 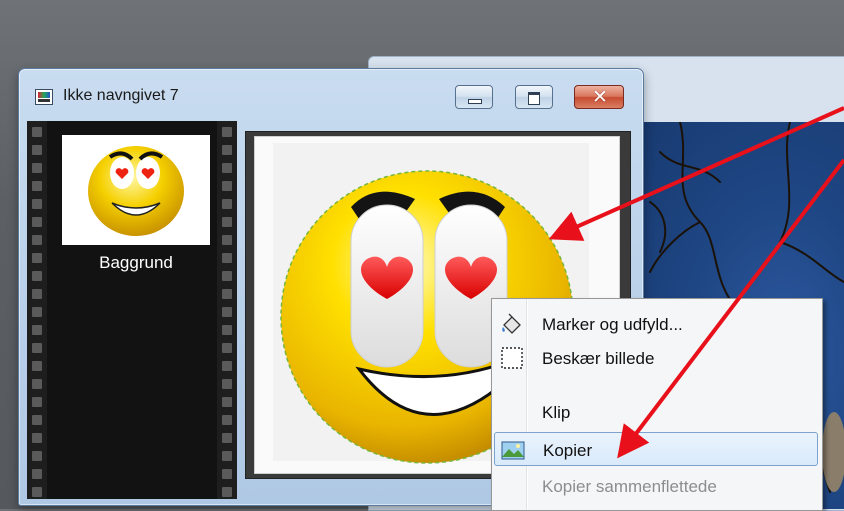 I want to click on close-button: ✕, so click(x=599, y=97).